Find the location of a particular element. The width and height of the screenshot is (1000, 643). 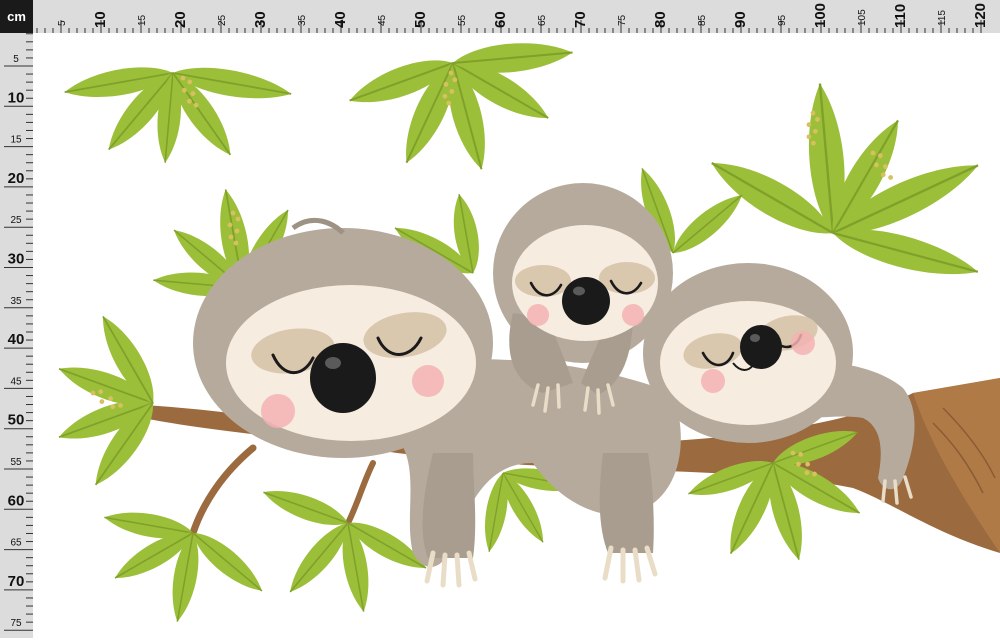

ruler-v-label: 20 is located at coordinates (16, 178).